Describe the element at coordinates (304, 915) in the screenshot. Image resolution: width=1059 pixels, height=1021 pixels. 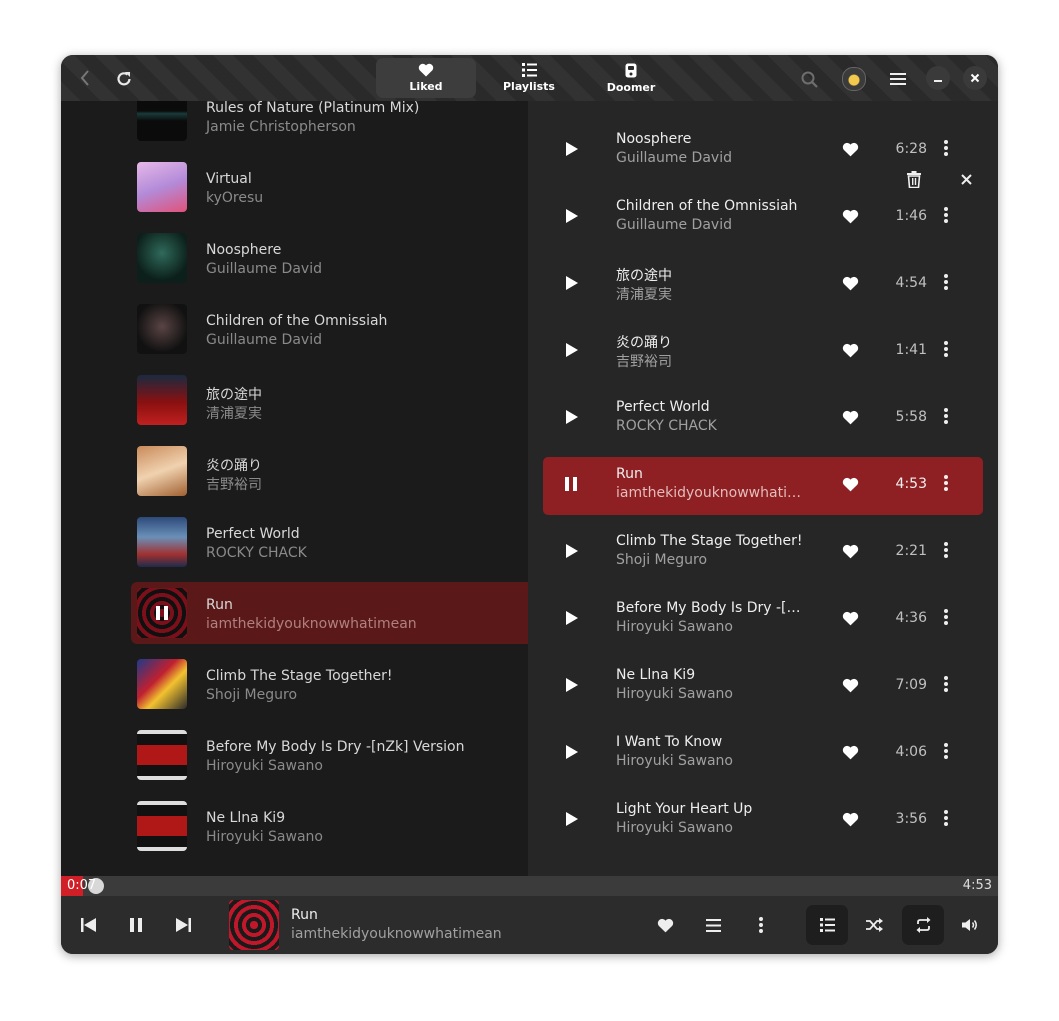
I see `now-playing-title: Run` at that location.